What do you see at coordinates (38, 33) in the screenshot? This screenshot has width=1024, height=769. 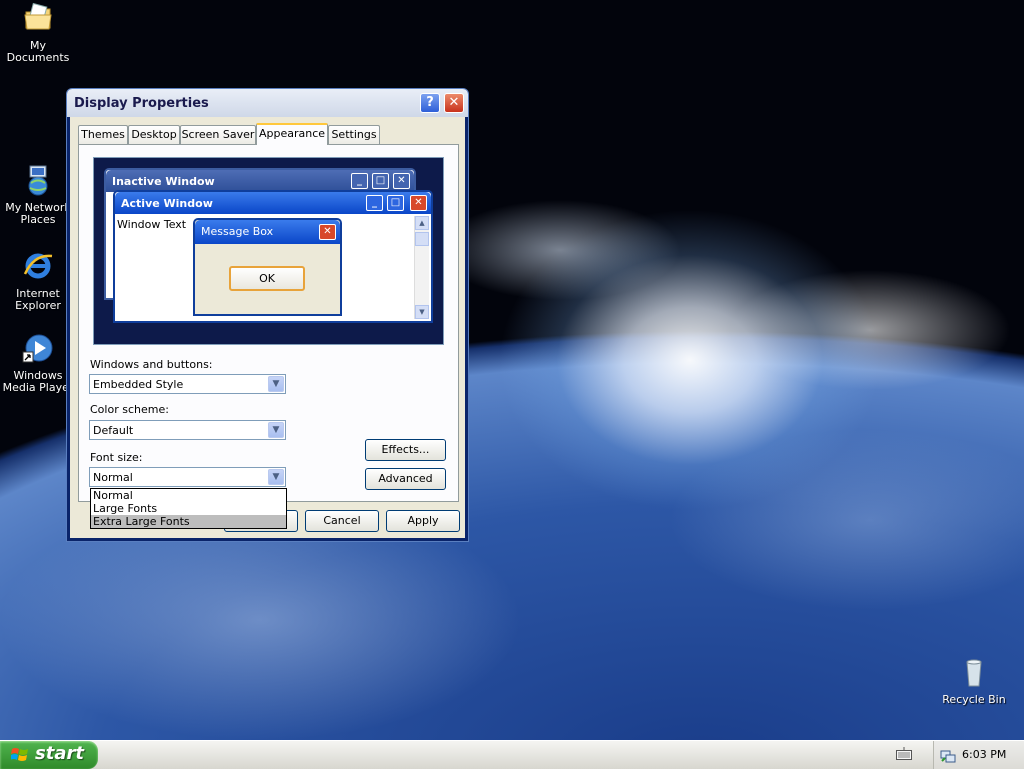 I see `desktop-icon-my-documents: My Documents` at bounding box center [38, 33].